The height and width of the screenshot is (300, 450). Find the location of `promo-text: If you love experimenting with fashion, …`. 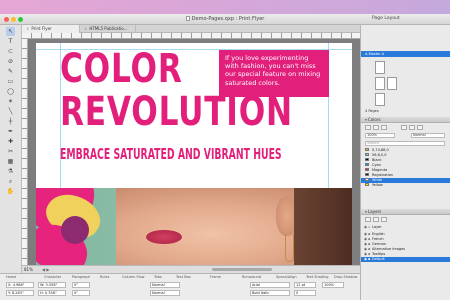

promo-text: If you love experimenting with fashion, … is located at coordinates (273, 70).